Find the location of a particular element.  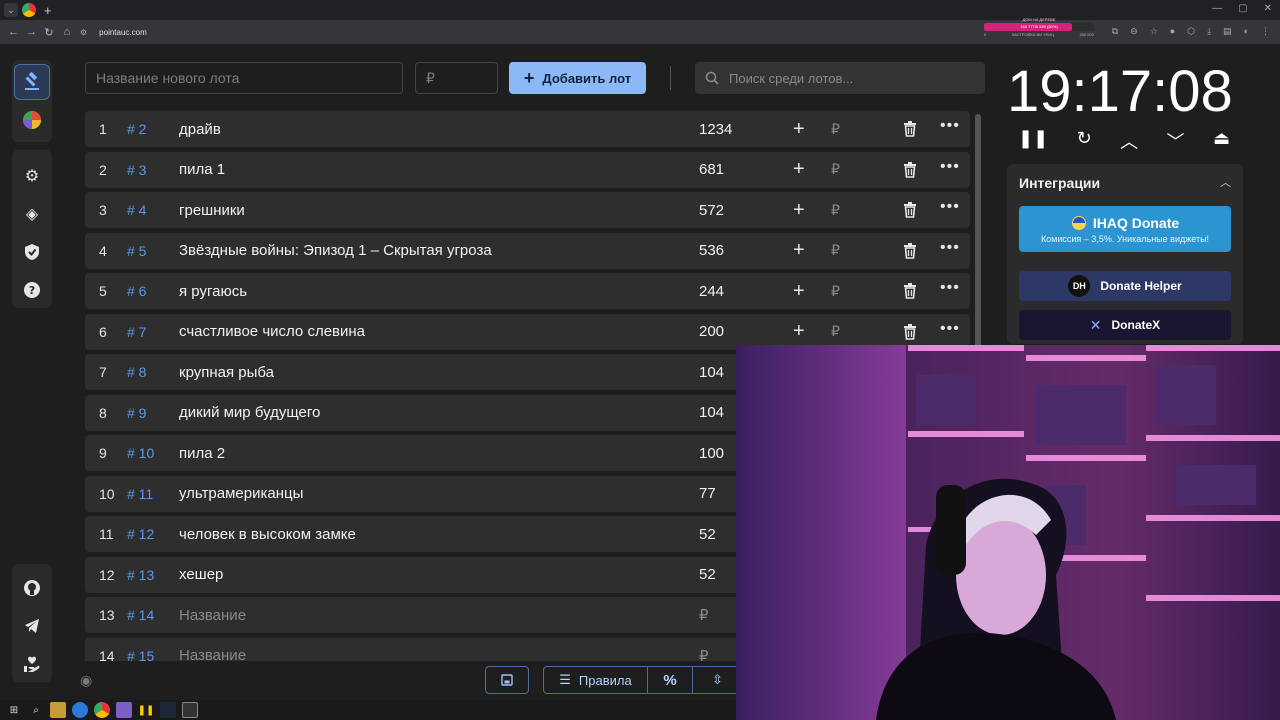

tab-list-button: ⌄ is located at coordinates (11, 10).